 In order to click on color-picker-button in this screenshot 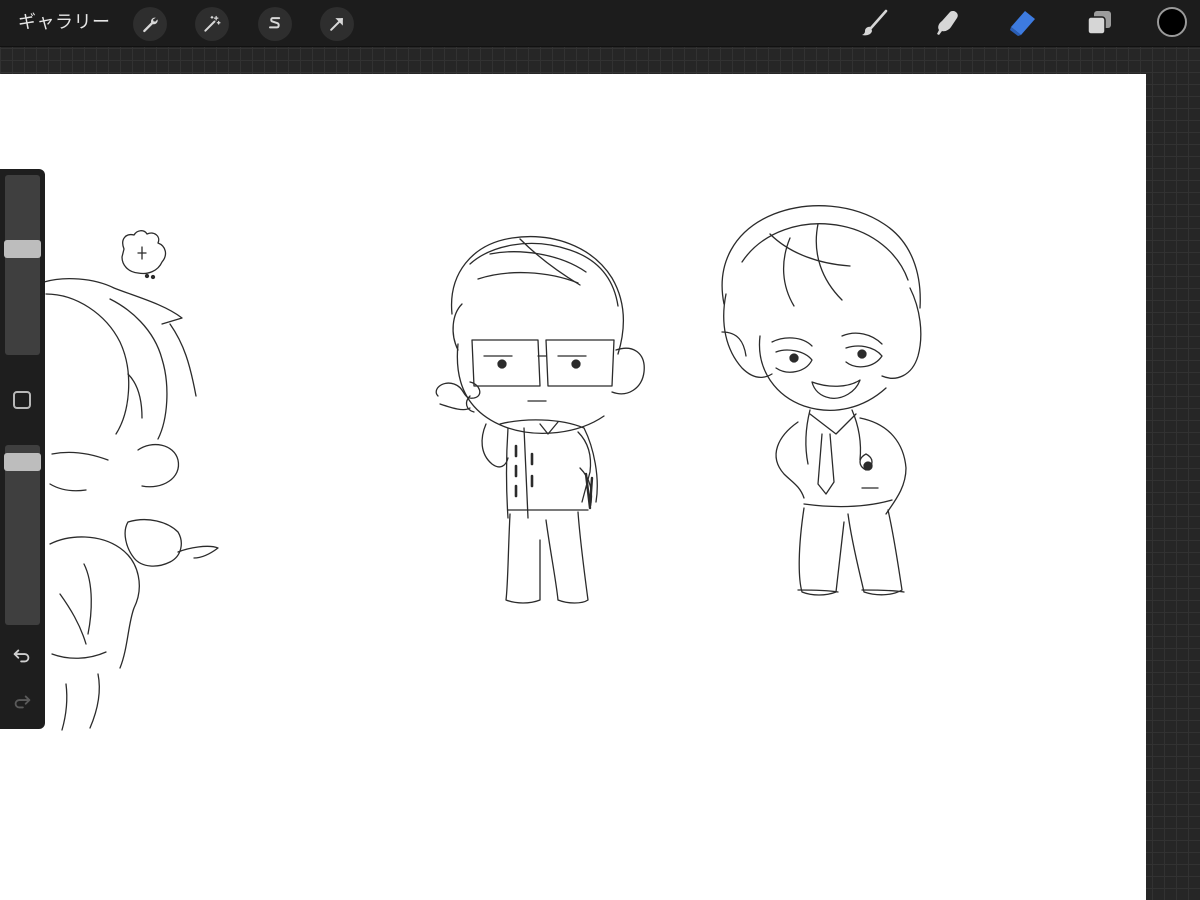, I will do `click(1172, 22)`.